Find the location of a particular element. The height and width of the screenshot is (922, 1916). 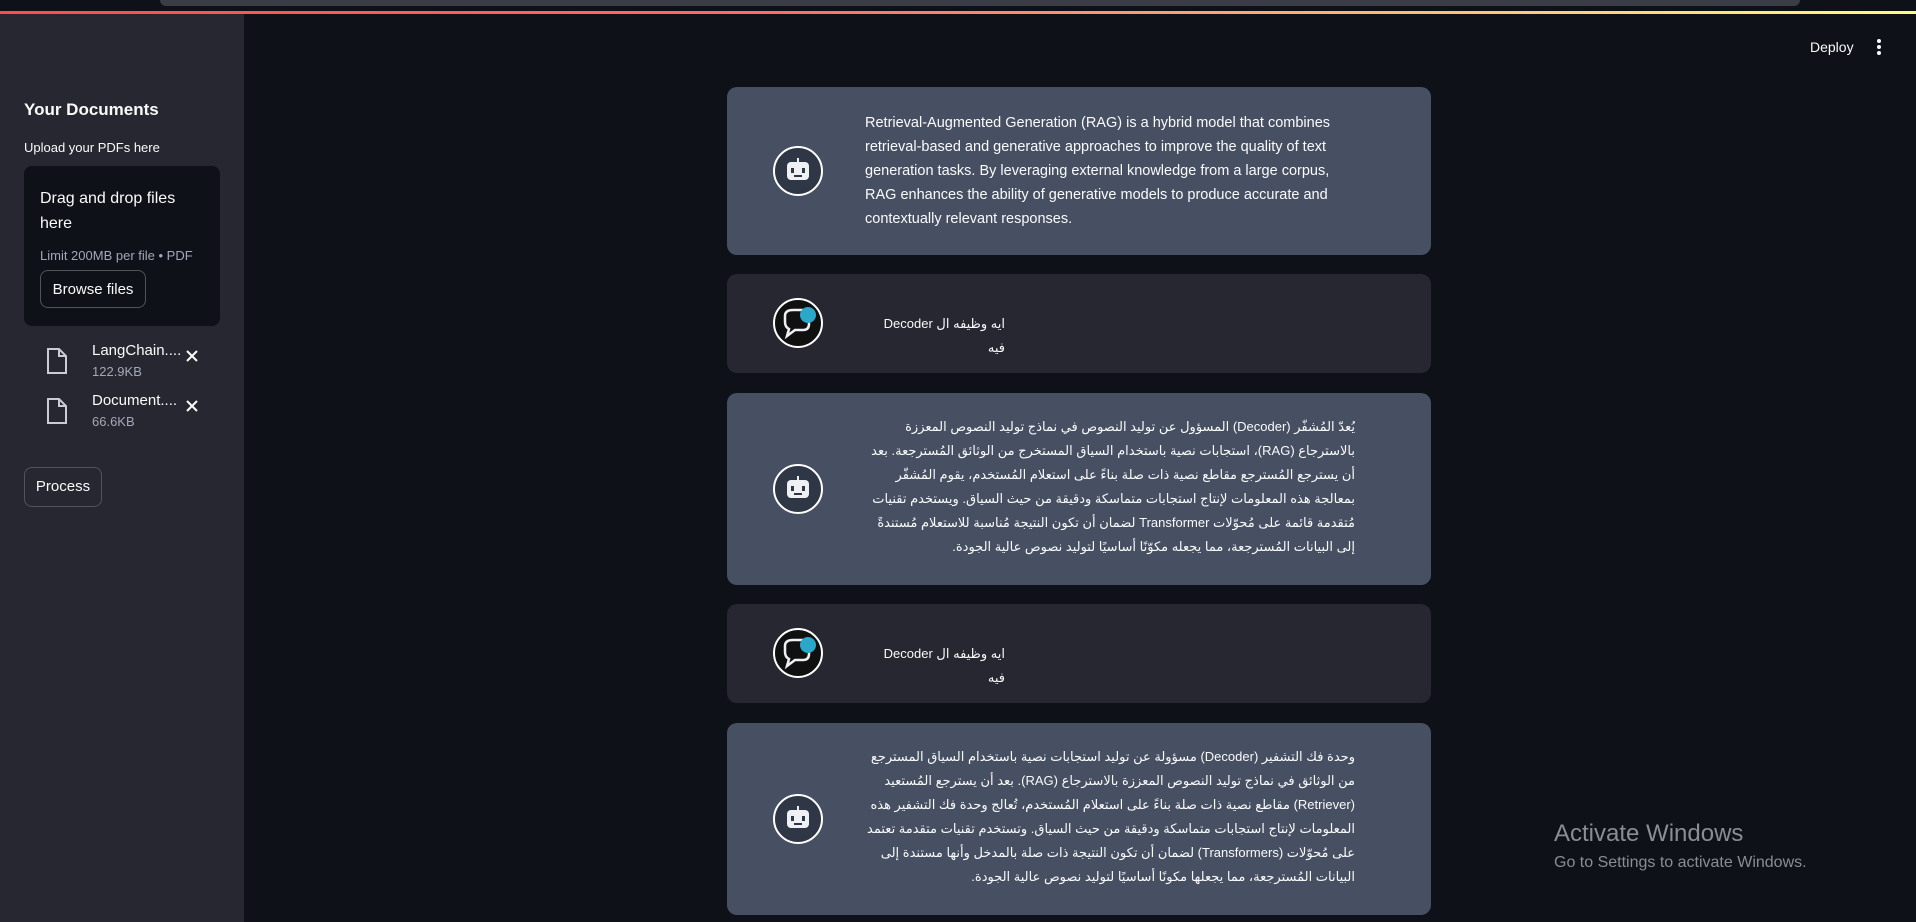

file-size: 122.9KB is located at coordinates (117, 371).